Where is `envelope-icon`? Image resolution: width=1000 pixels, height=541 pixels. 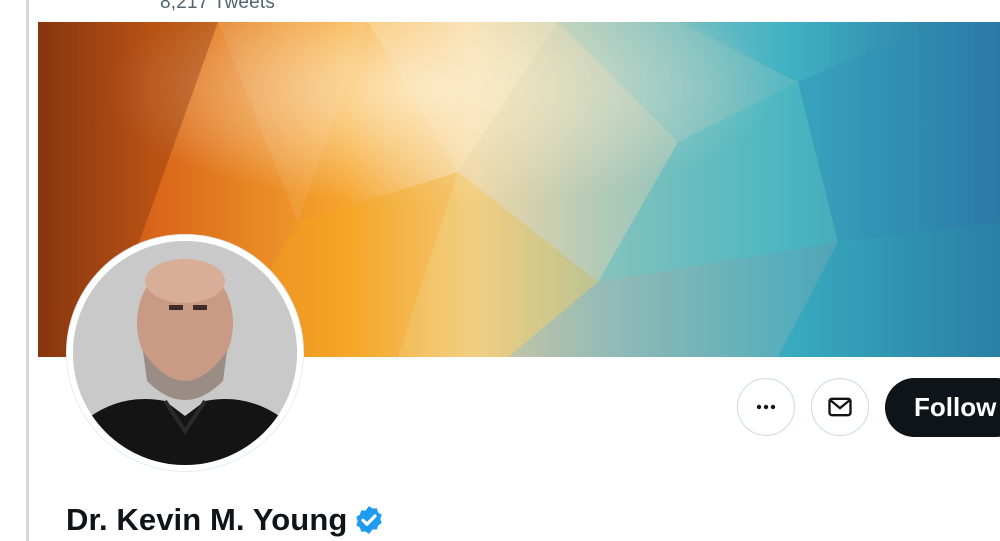
envelope-icon is located at coordinates (840, 407).